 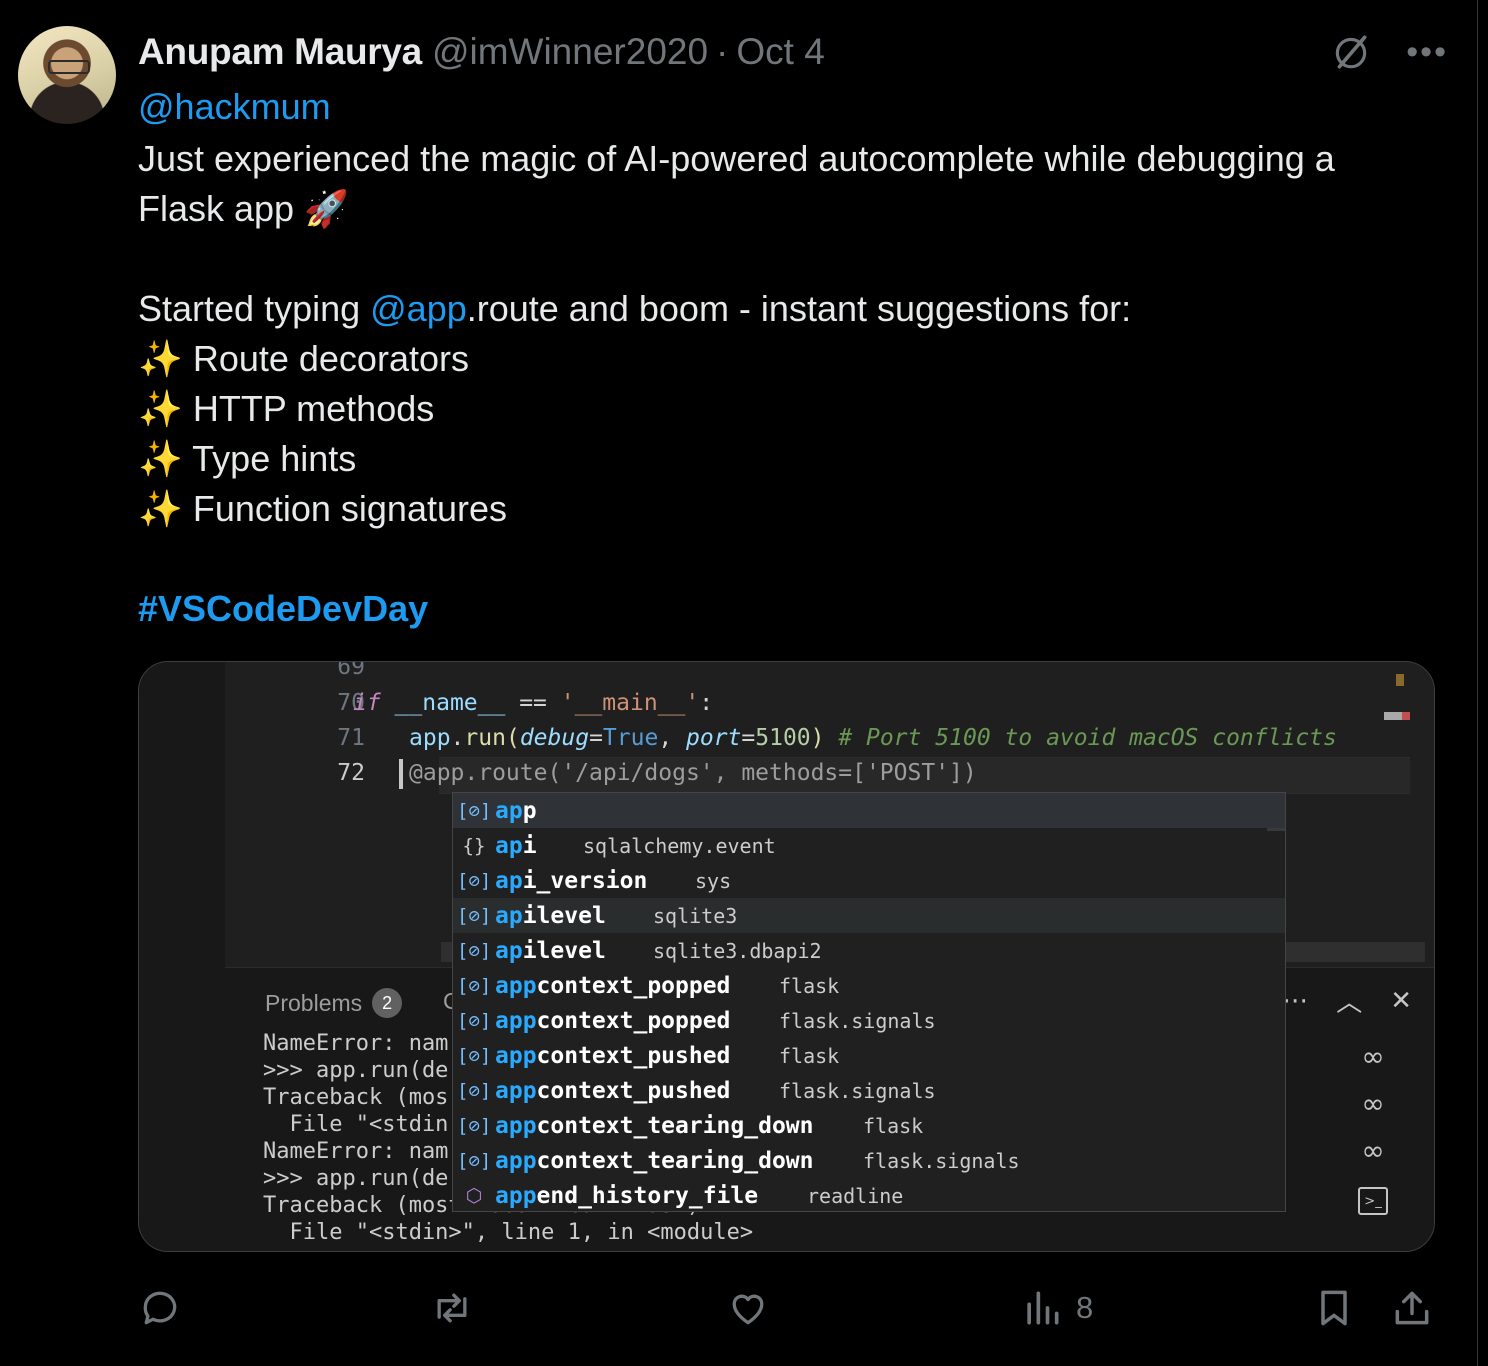 What do you see at coordinates (780, 52) in the screenshot?
I see `tweet-date: Oct 4` at bounding box center [780, 52].